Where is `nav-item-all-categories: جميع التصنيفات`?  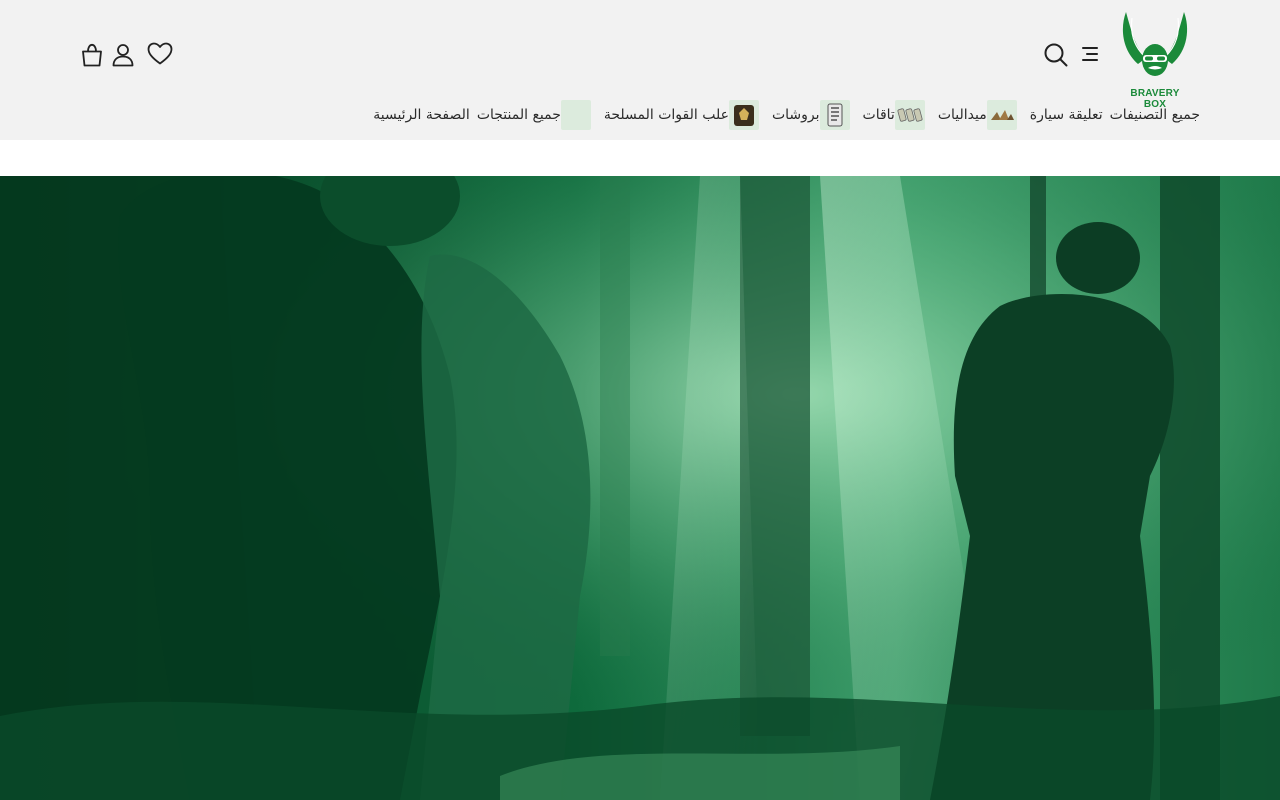 nav-item-all-categories: جميع التصنيفات is located at coordinates (1155, 115).